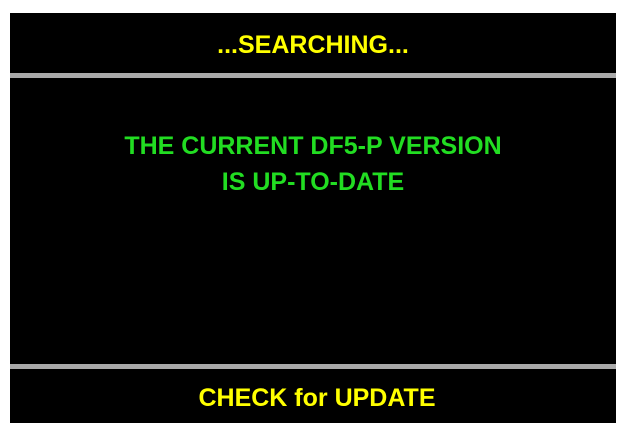  What do you see at coordinates (313, 75) in the screenshot?
I see `top-divider` at bounding box center [313, 75].